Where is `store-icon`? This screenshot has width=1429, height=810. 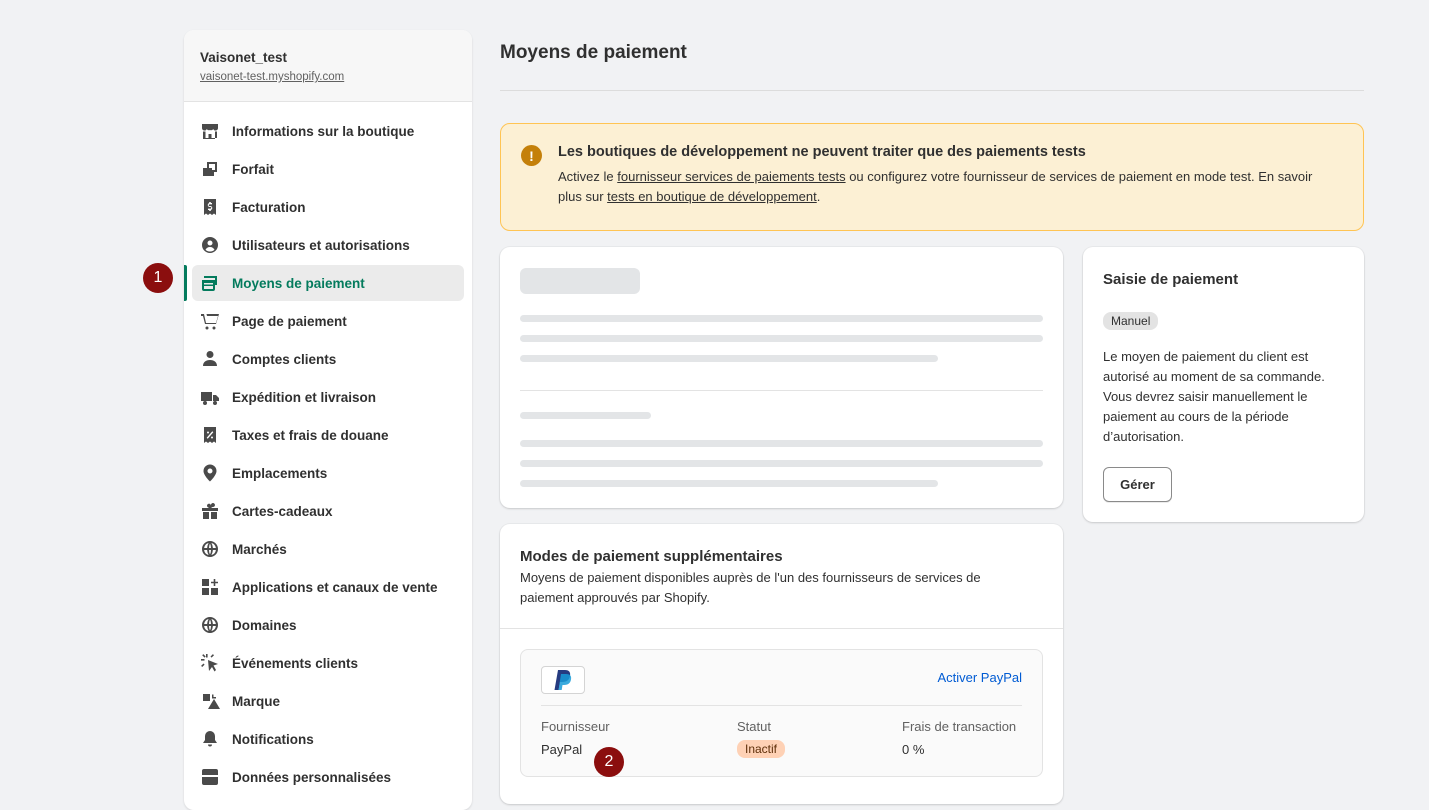
store-icon is located at coordinates (210, 131).